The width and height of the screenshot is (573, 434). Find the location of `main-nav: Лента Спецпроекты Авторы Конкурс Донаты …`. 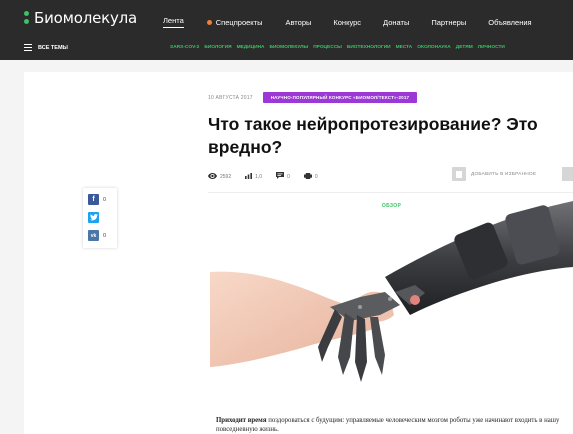

main-nav: Лента Спецпроекты Авторы Конкурс Донаты … is located at coordinates (347, 22).